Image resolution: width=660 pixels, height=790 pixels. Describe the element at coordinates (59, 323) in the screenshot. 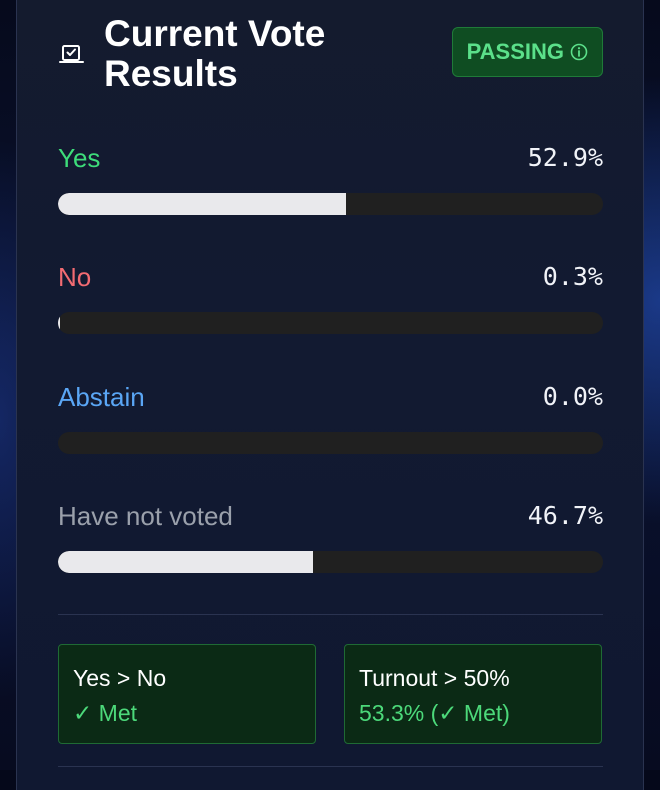

I see `progress-fill-no` at that location.